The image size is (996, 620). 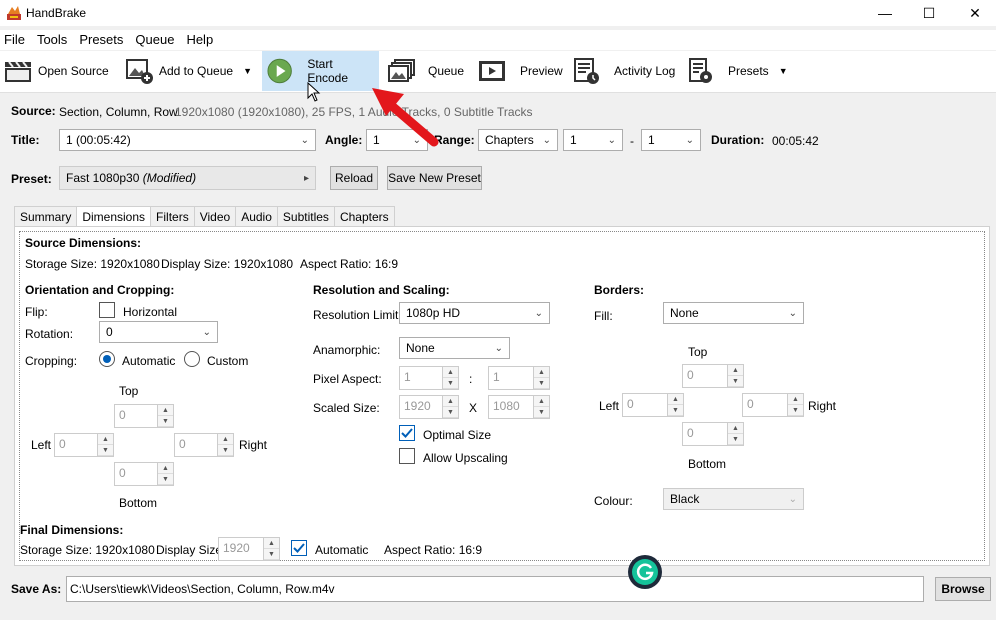 What do you see at coordinates (46, 216) in the screenshot?
I see `tab-summary: Summary` at bounding box center [46, 216].